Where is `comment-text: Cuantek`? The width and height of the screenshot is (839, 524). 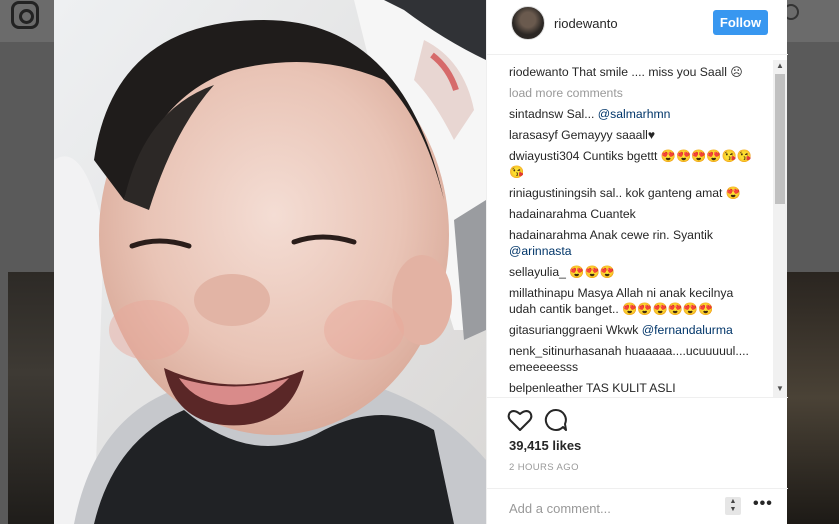 comment-text: Cuantek is located at coordinates (613, 214).